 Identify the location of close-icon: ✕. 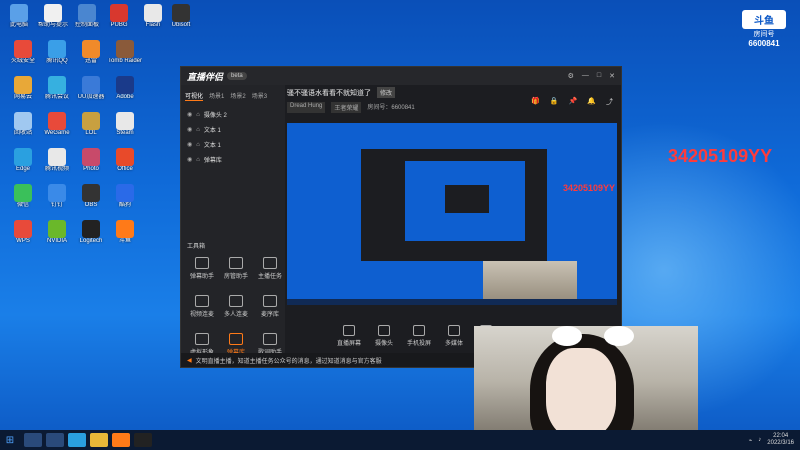
(612, 76).